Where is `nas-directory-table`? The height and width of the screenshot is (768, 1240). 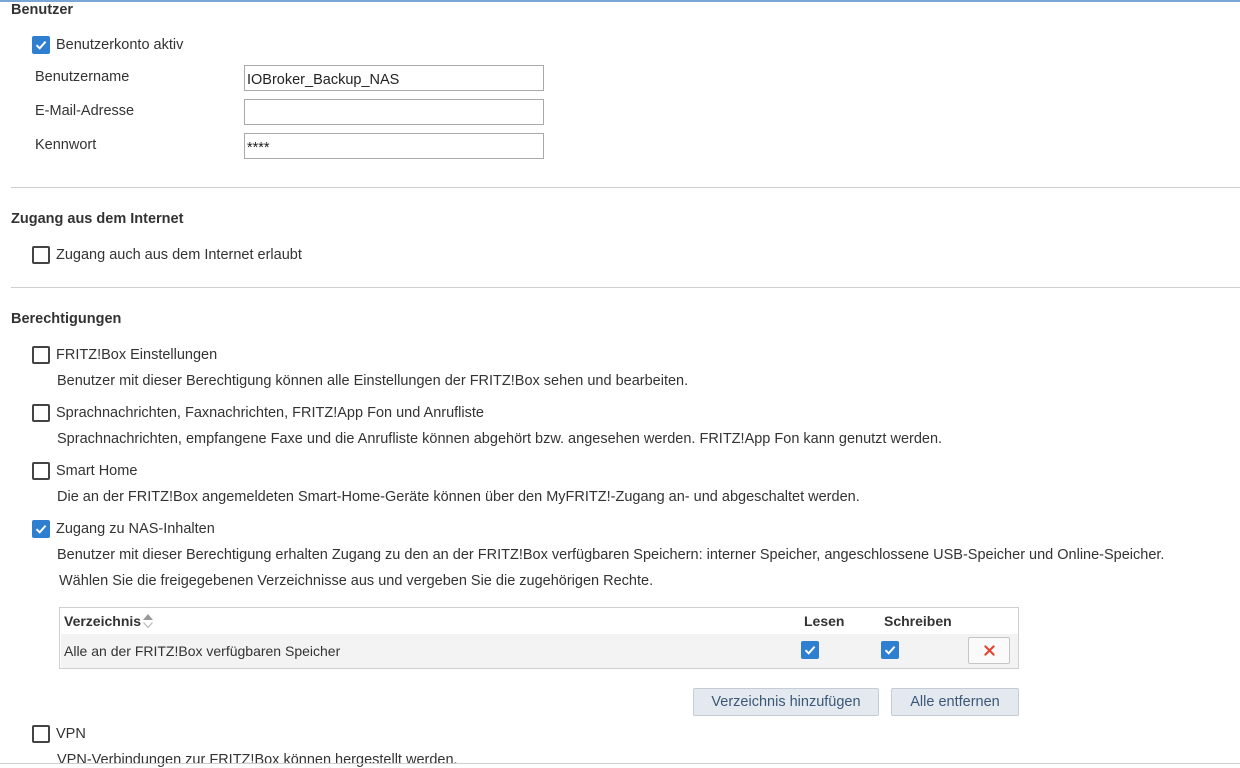
nas-directory-table is located at coordinates (539, 638).